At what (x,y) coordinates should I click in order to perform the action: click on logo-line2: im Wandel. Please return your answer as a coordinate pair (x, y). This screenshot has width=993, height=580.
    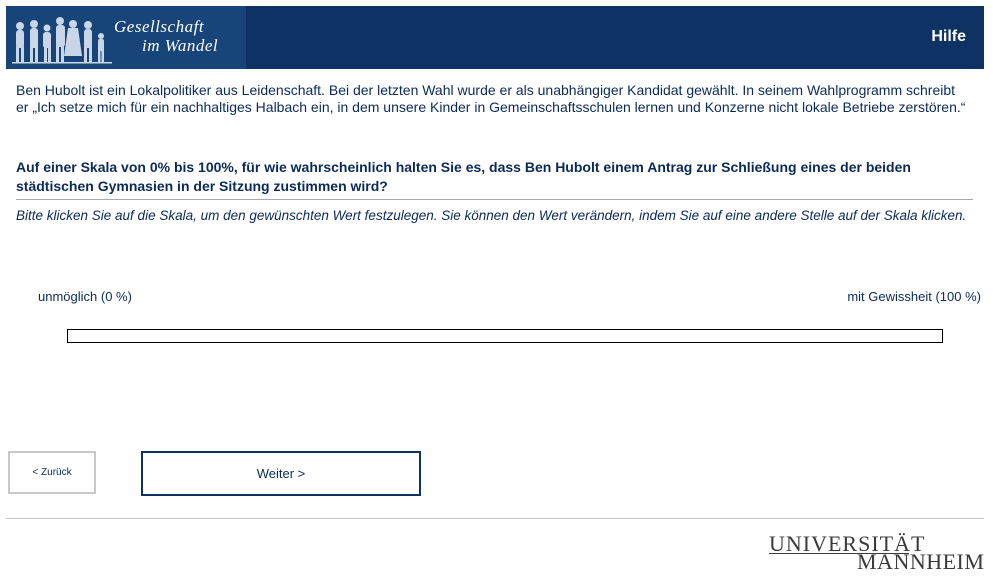
    Looking at the image, I should click on (180, 45).